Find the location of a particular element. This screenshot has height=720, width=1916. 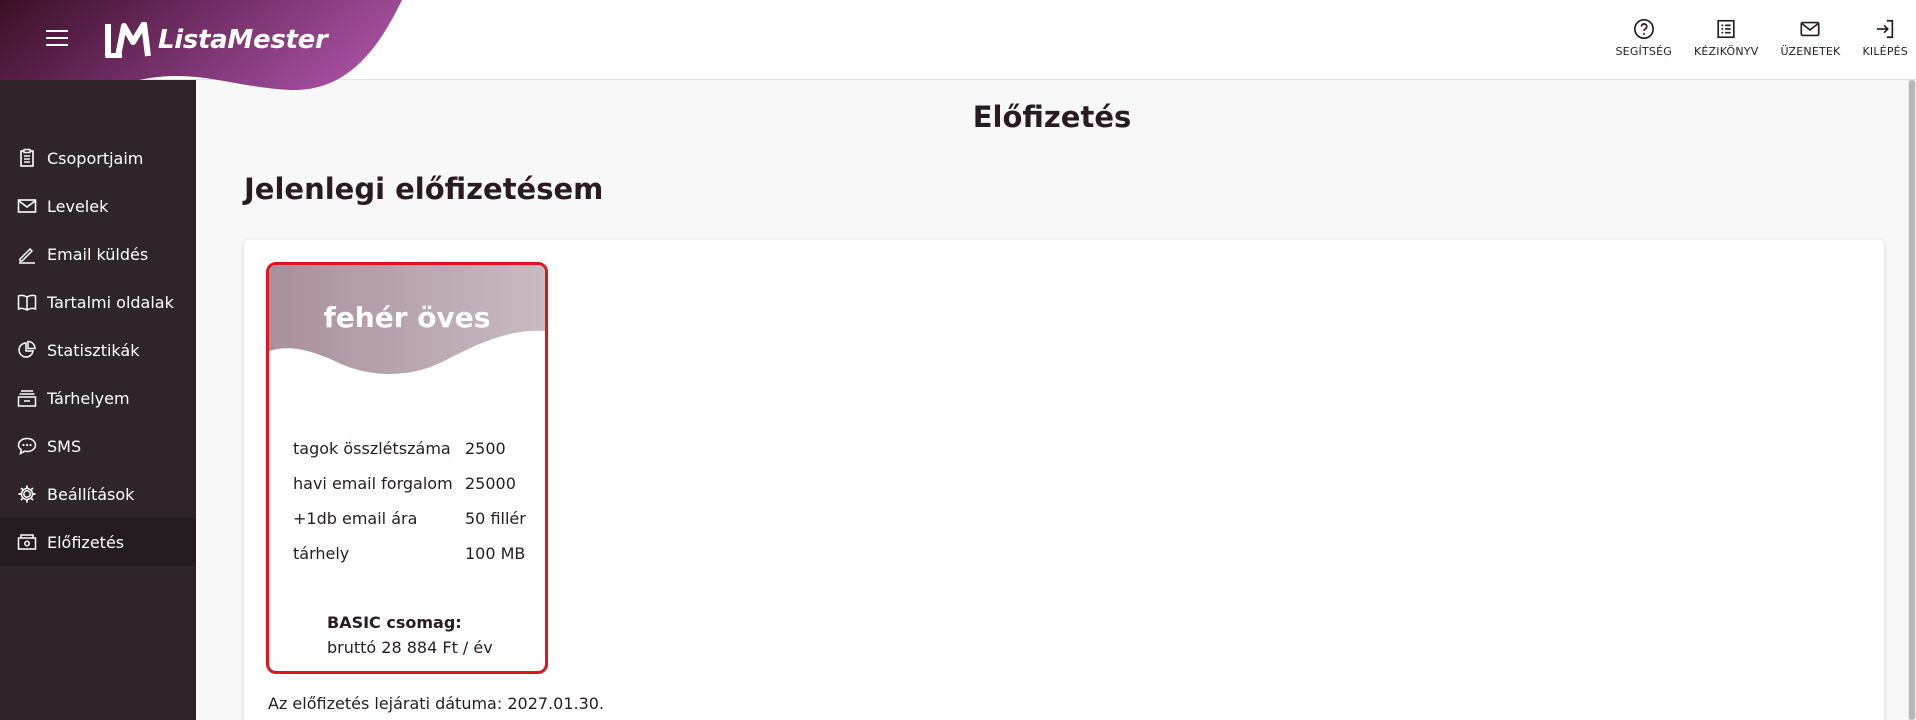

scrollbar-thumb is located at coordinates (1912, 400).